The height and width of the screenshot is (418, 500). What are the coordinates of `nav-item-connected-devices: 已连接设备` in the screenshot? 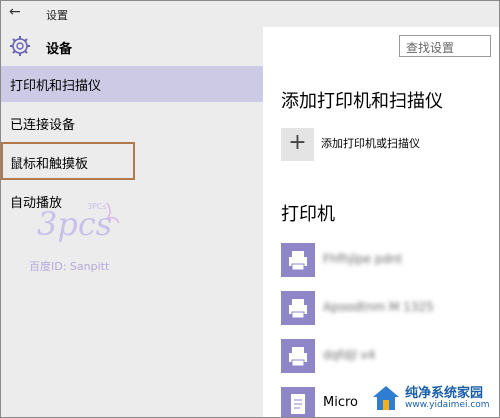 It's located at (132, 123).